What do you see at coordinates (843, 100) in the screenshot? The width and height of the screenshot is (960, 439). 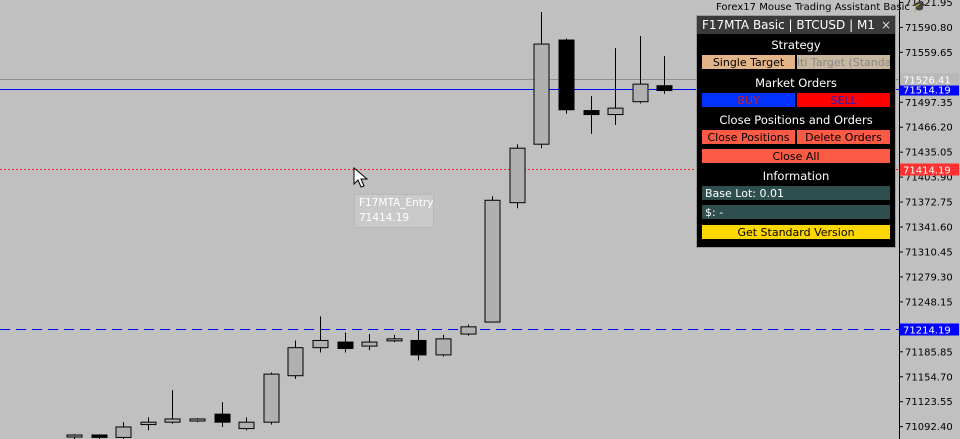 I see `sell-button: SELL` at bounding box center [843, 100].